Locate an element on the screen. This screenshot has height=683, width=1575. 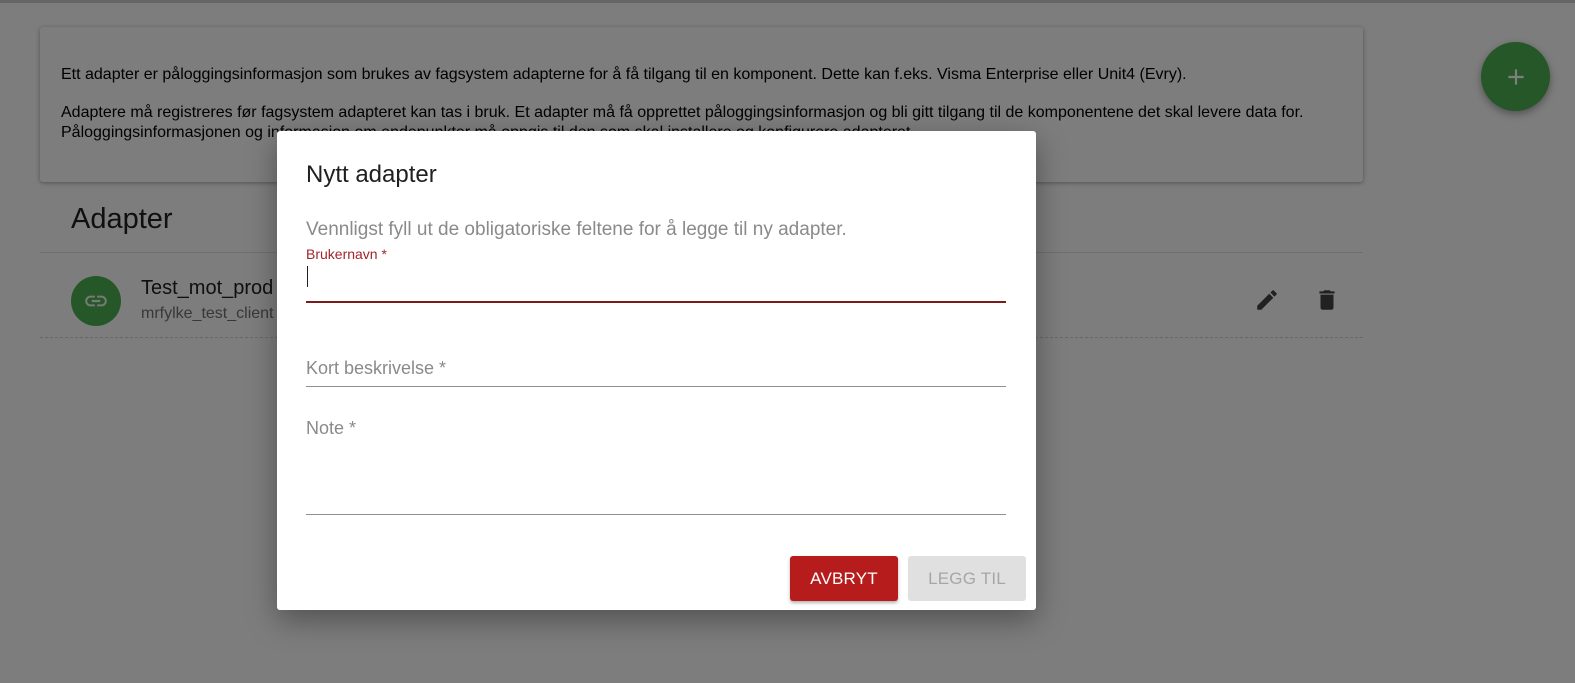
username-label: Brukernavn * is located at coordinates (346, 254).